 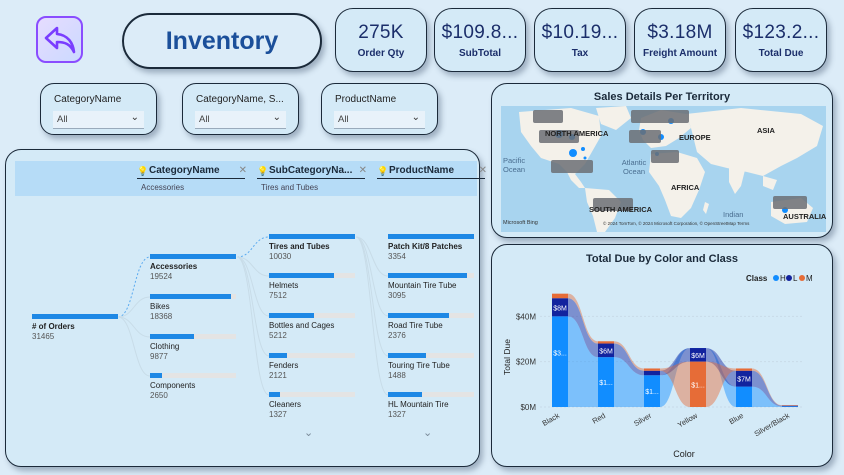 I want to click on page-title-pill: Inventory, so click(x=222, y=41).